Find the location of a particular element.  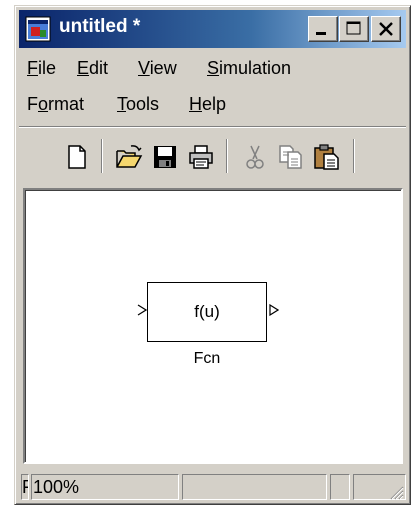

menu-help: Help is located at coordinates (207, 104).